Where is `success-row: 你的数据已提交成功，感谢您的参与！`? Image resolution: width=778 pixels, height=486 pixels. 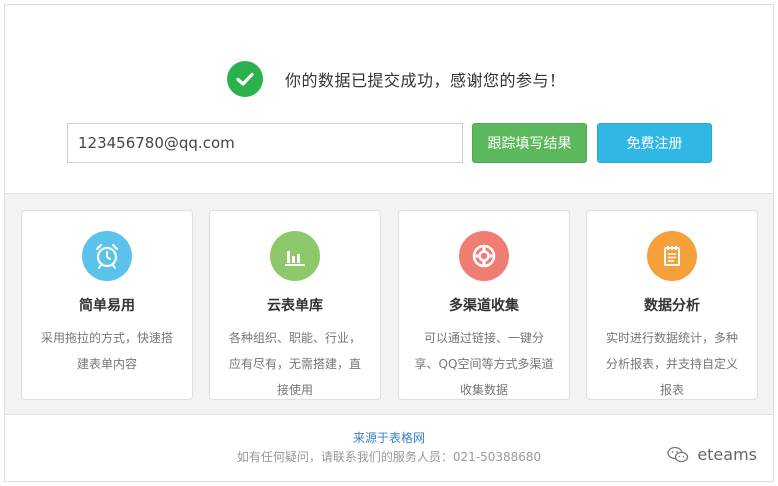 success-row: 你的数据已提交成功，感谢您的参与！ is located at coordinates (396, 79).